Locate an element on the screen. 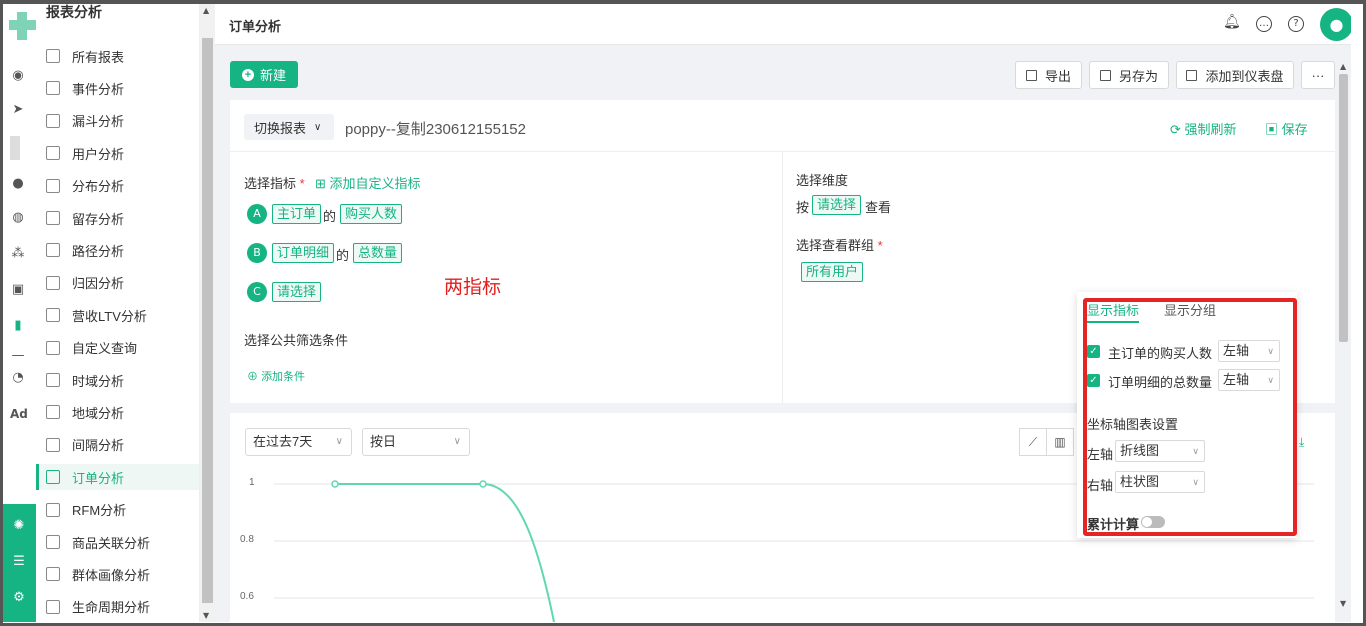 The height and width of the screenshot is (626, 1366). sidebar-item-label: 留存分析 is located at coordinates (98, 219).